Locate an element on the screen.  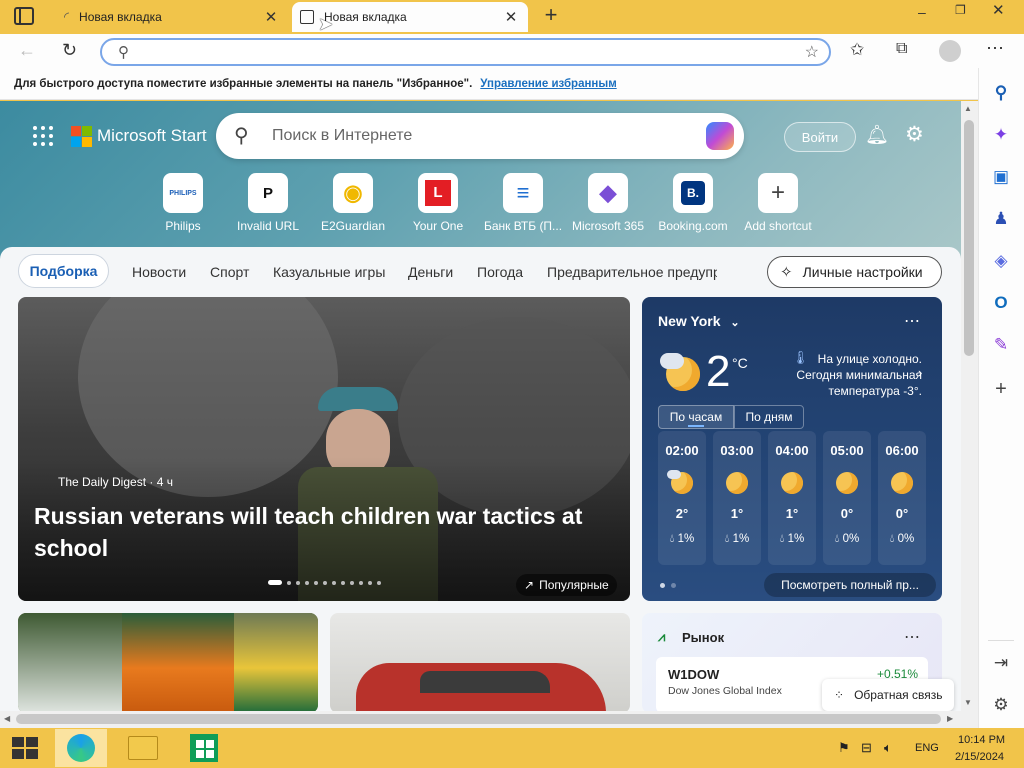
quicklink-your-one: L Your One is located at coordinates (438, 203).